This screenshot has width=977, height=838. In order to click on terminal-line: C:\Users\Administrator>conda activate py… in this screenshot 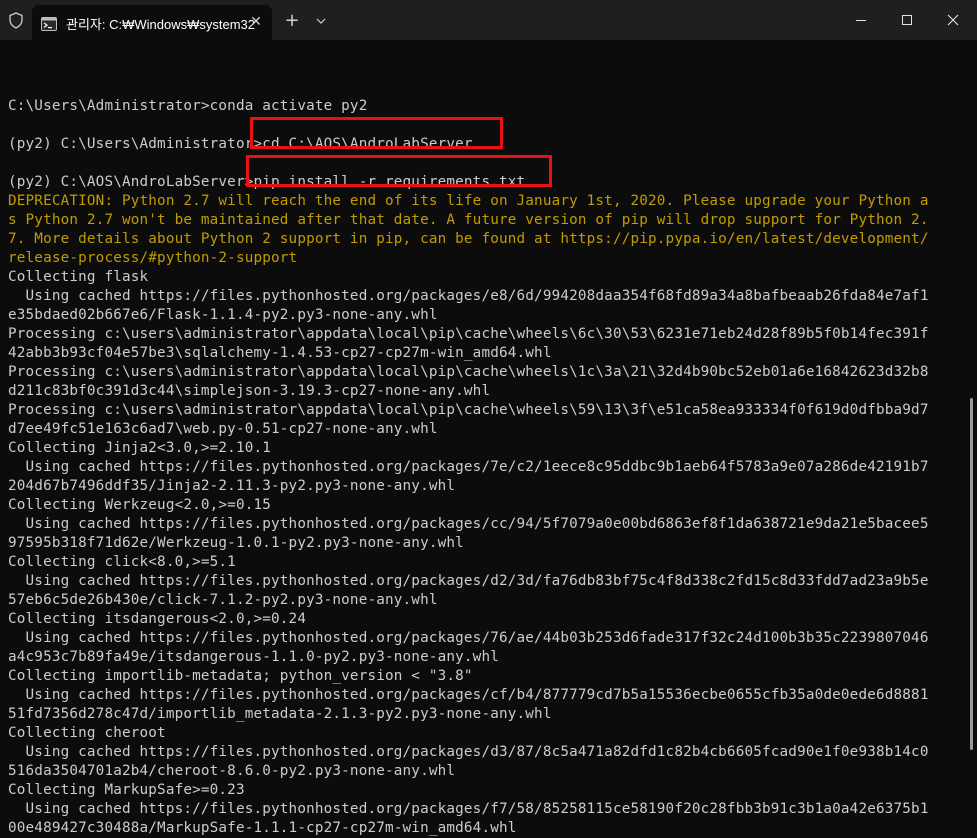, I will do `click(188, 106)`.